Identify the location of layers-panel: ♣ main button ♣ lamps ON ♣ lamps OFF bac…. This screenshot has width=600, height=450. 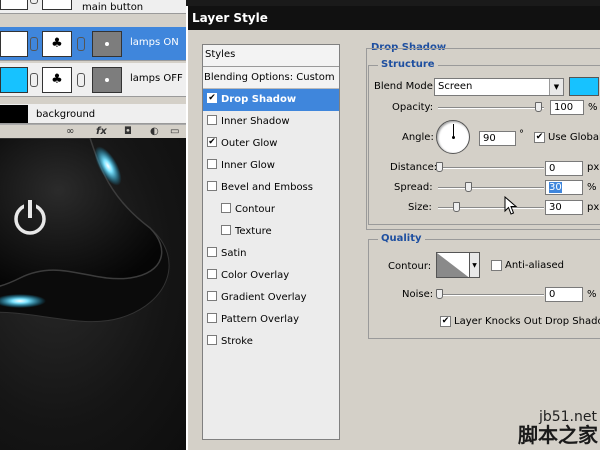
(93, 69).